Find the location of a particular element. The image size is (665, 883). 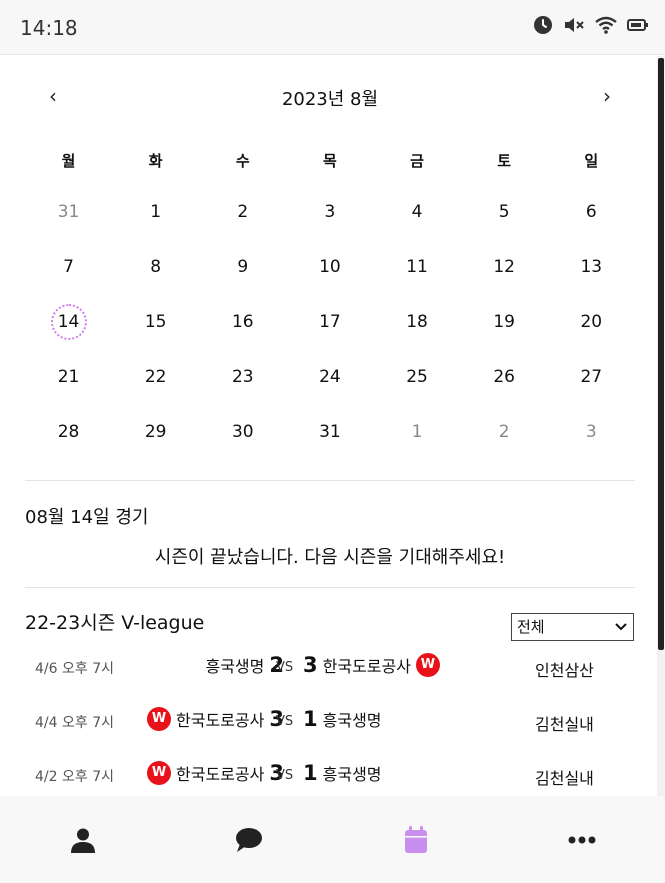

match-date: 4/4 오후 7시 is located at coordinates (74, 723).